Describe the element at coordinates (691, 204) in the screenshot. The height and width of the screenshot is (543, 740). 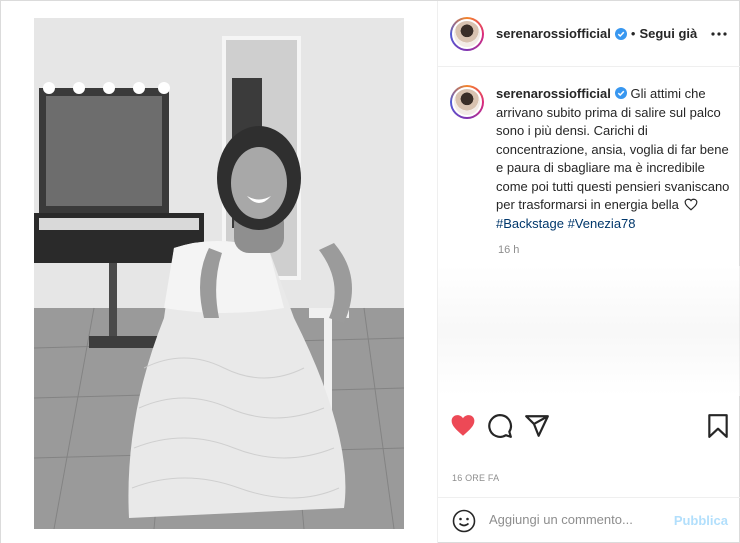
I see `white-heart-emoji-icon` at that location.